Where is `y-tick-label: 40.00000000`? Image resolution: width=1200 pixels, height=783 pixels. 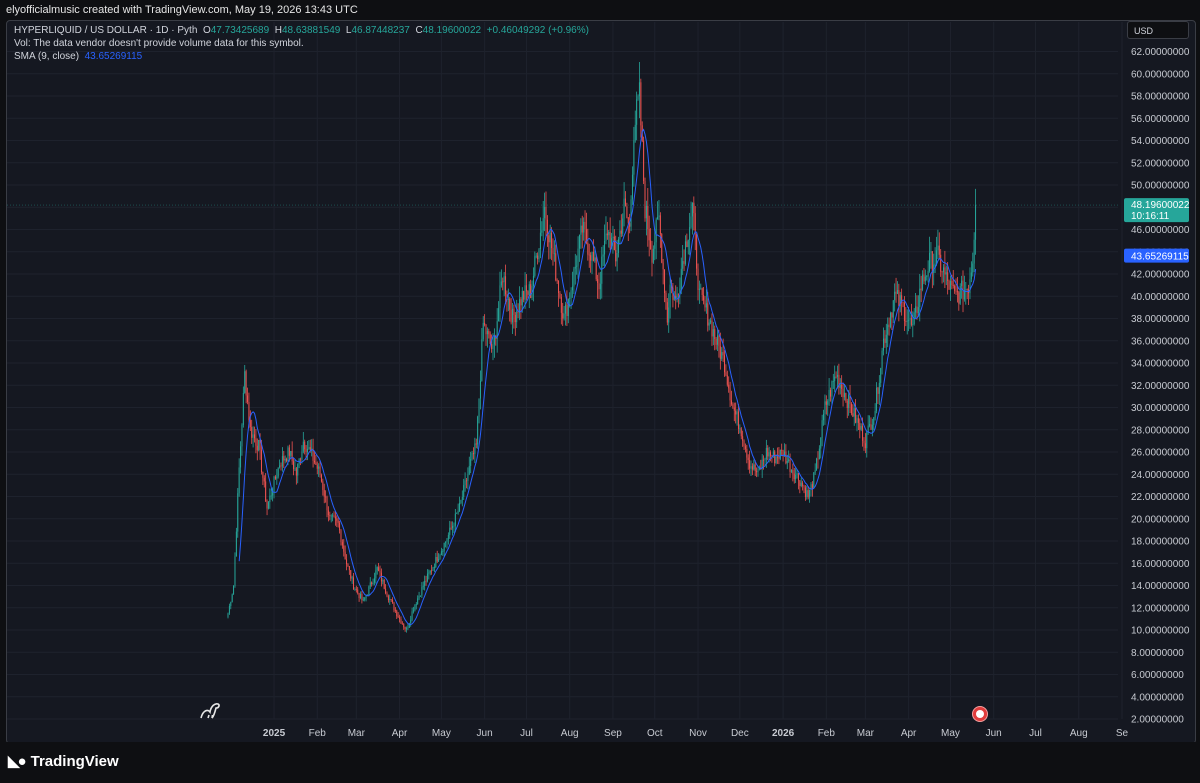
y-tick-label: 40.00000000 is located at coordinates (1160, 297).